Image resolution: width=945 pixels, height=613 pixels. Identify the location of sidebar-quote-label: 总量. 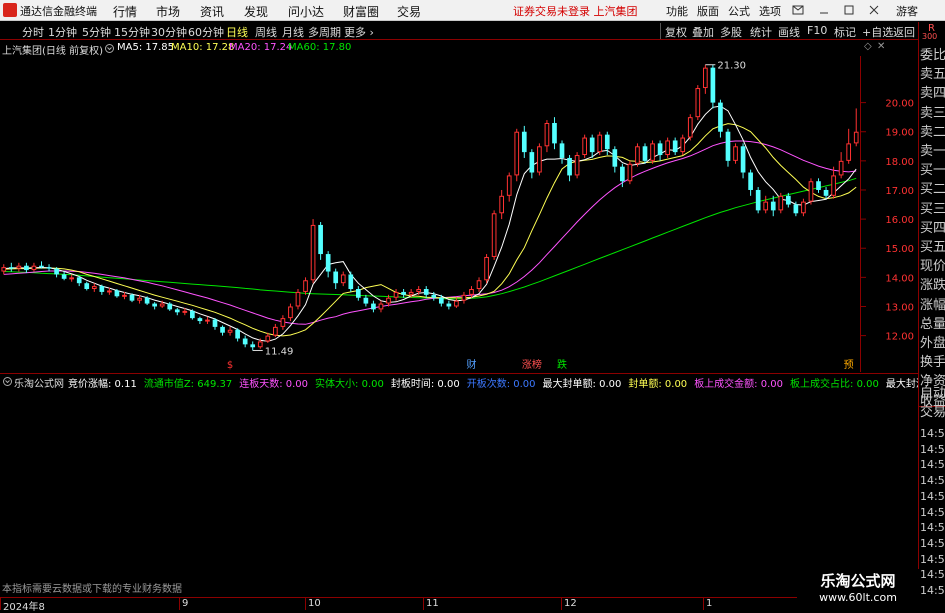
(932, 325).